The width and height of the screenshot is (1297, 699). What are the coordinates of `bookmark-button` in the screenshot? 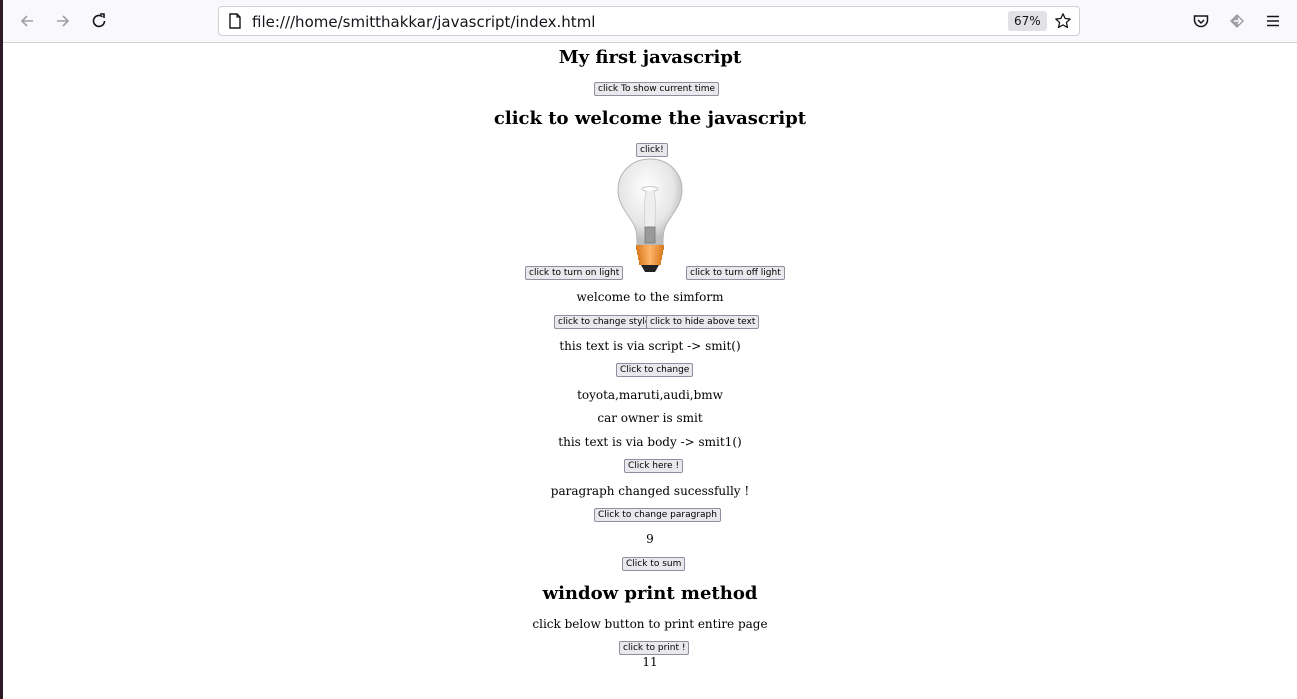 It's located at (1063, 21).